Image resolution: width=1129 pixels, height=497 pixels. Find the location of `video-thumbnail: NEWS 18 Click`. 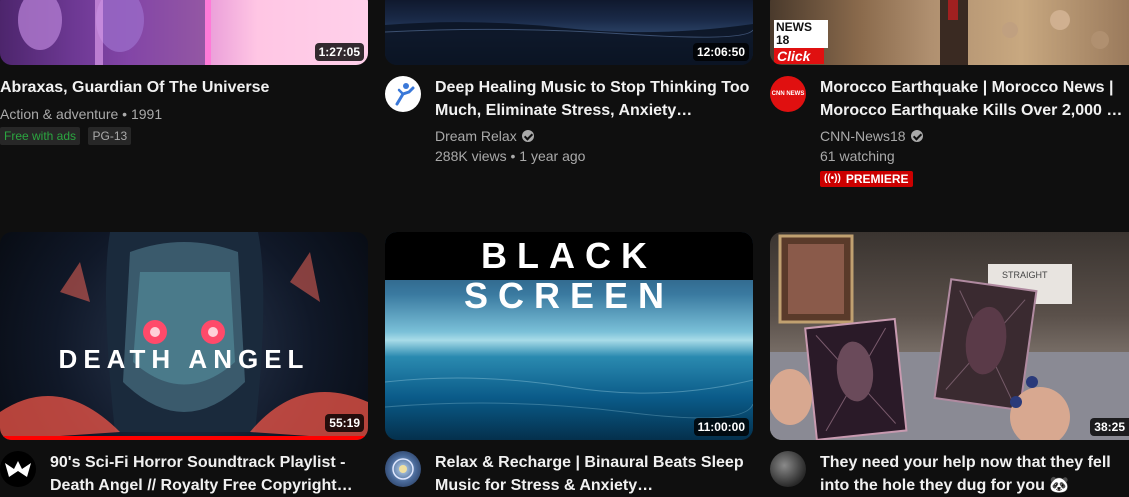

video-thumbnail: NEWS 18 Click is located at coordinates (949, 32).